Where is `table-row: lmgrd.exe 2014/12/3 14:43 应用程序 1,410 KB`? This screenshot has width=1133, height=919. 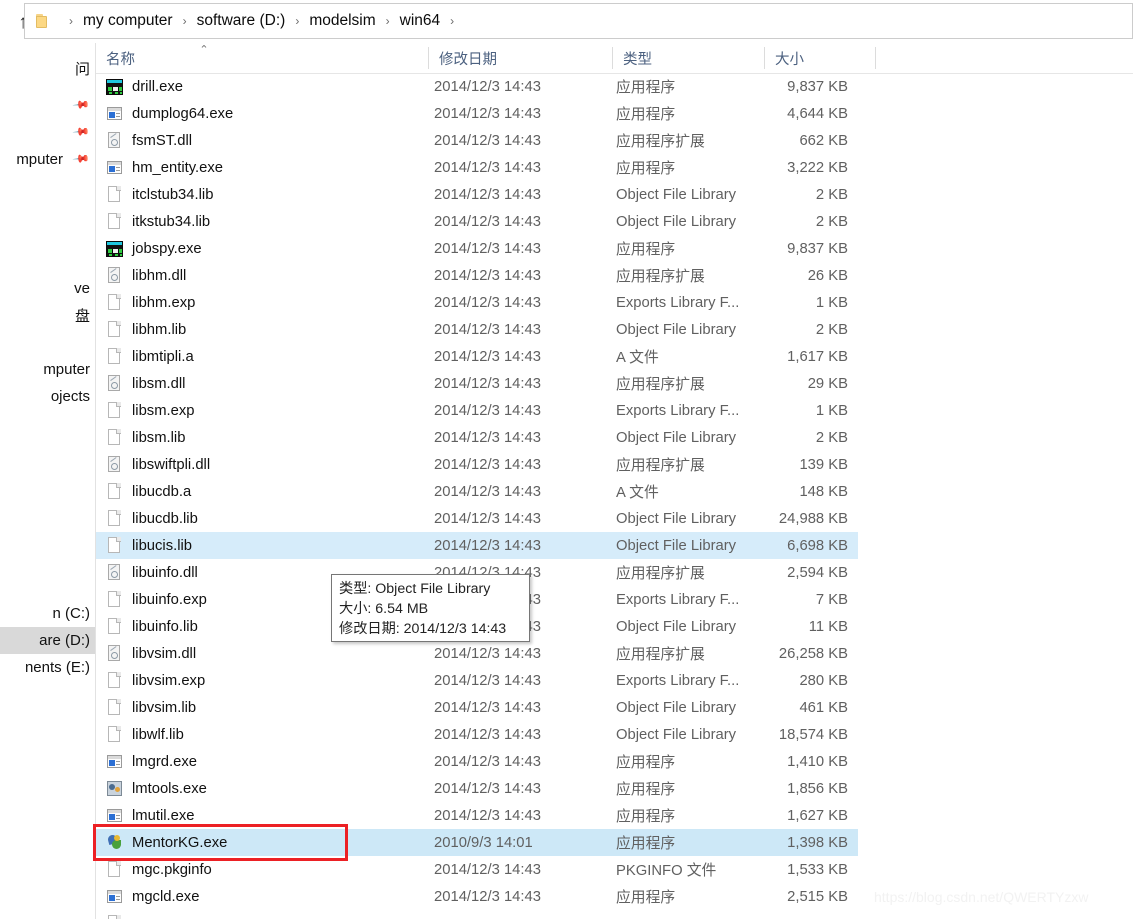 table-row: lmgrd.exe 2014/12/3 14:43 应用程序 1,410 KB is located at coordinates (477, 761).